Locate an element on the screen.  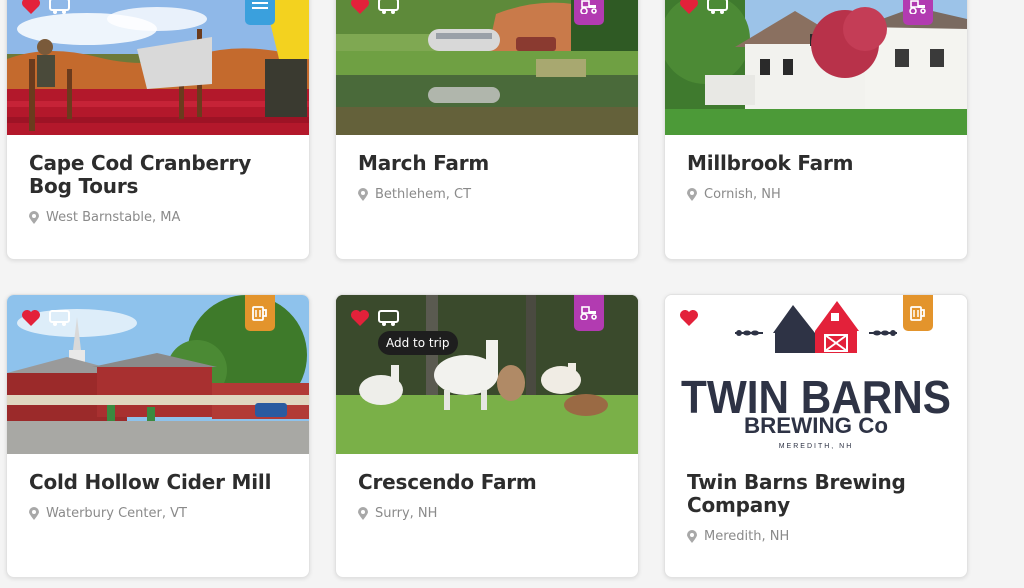
location-text: West Barnstable, MA is located at coordinates (113, 217).